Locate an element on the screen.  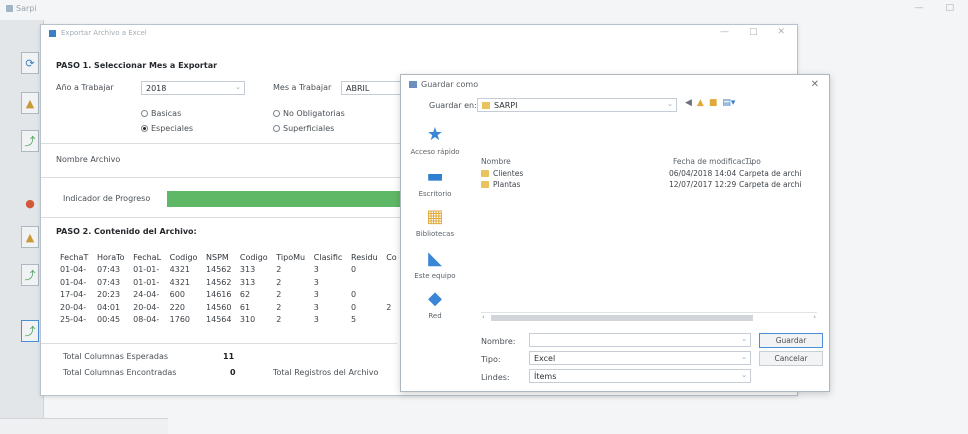
radio-label: Especiales is located at coordinates (172, 128).